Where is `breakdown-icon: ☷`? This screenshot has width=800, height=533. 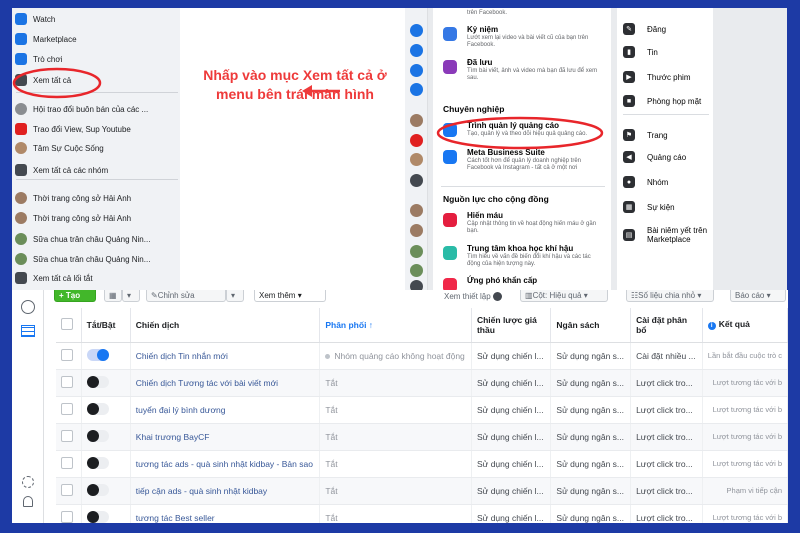 breakdown-icon: ☷ is located at coordinates (635, 295).